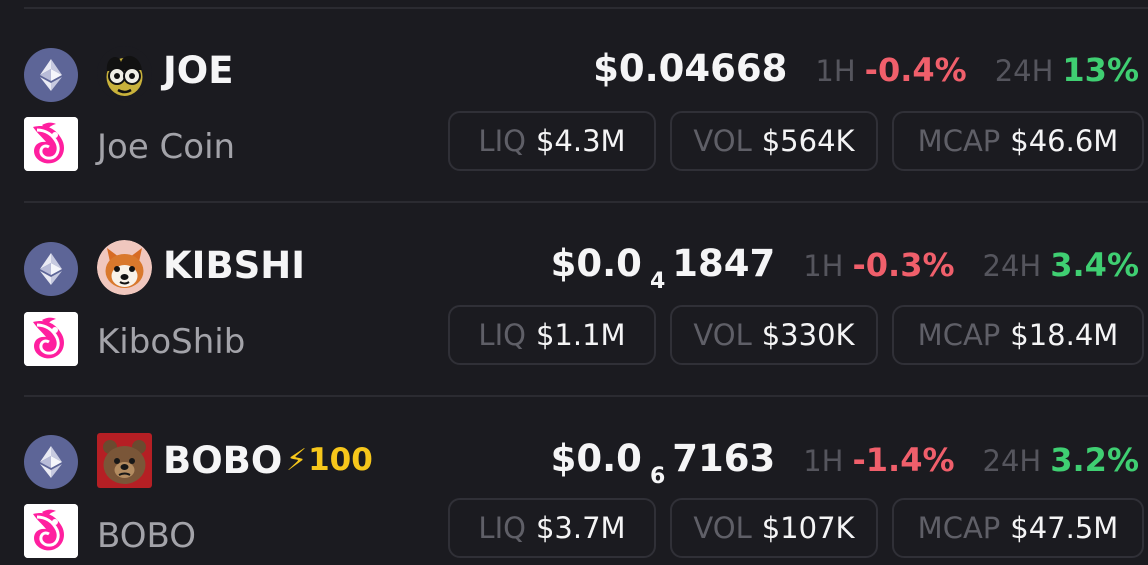 Image resolution: width=1148 pixels, height=565 pixels. I want to click on price-change-line: $0.0 6 7163 1H -1.4% 24H 3.2%, so click(845, 464).